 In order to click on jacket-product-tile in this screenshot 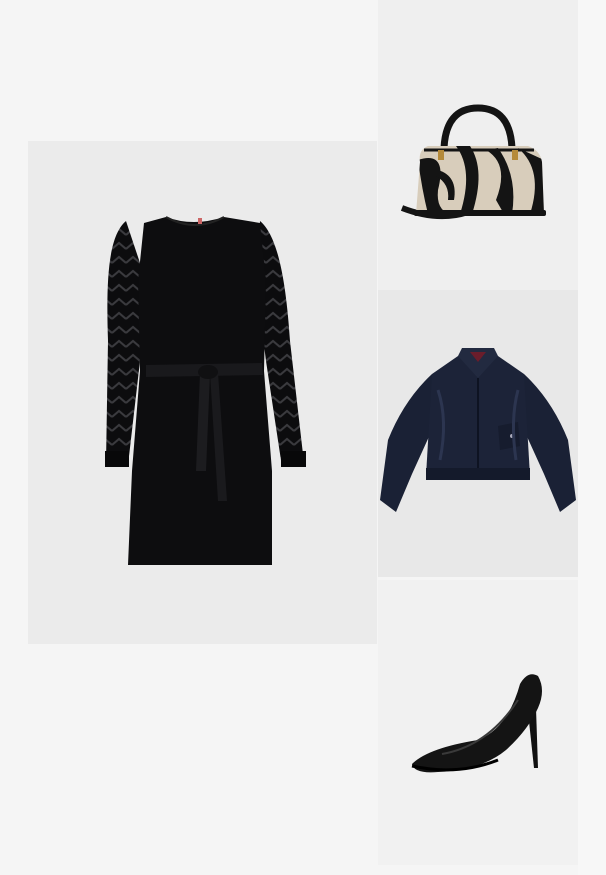, I will do `click(478, 433)`.